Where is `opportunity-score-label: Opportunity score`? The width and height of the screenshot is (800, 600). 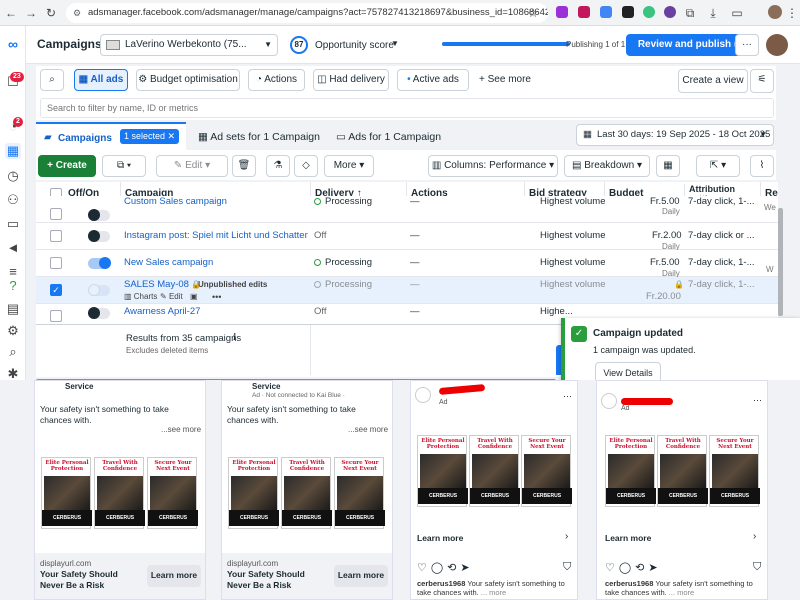 opportunity-score-label: Opportunity score is located at coordinates (354, 45).